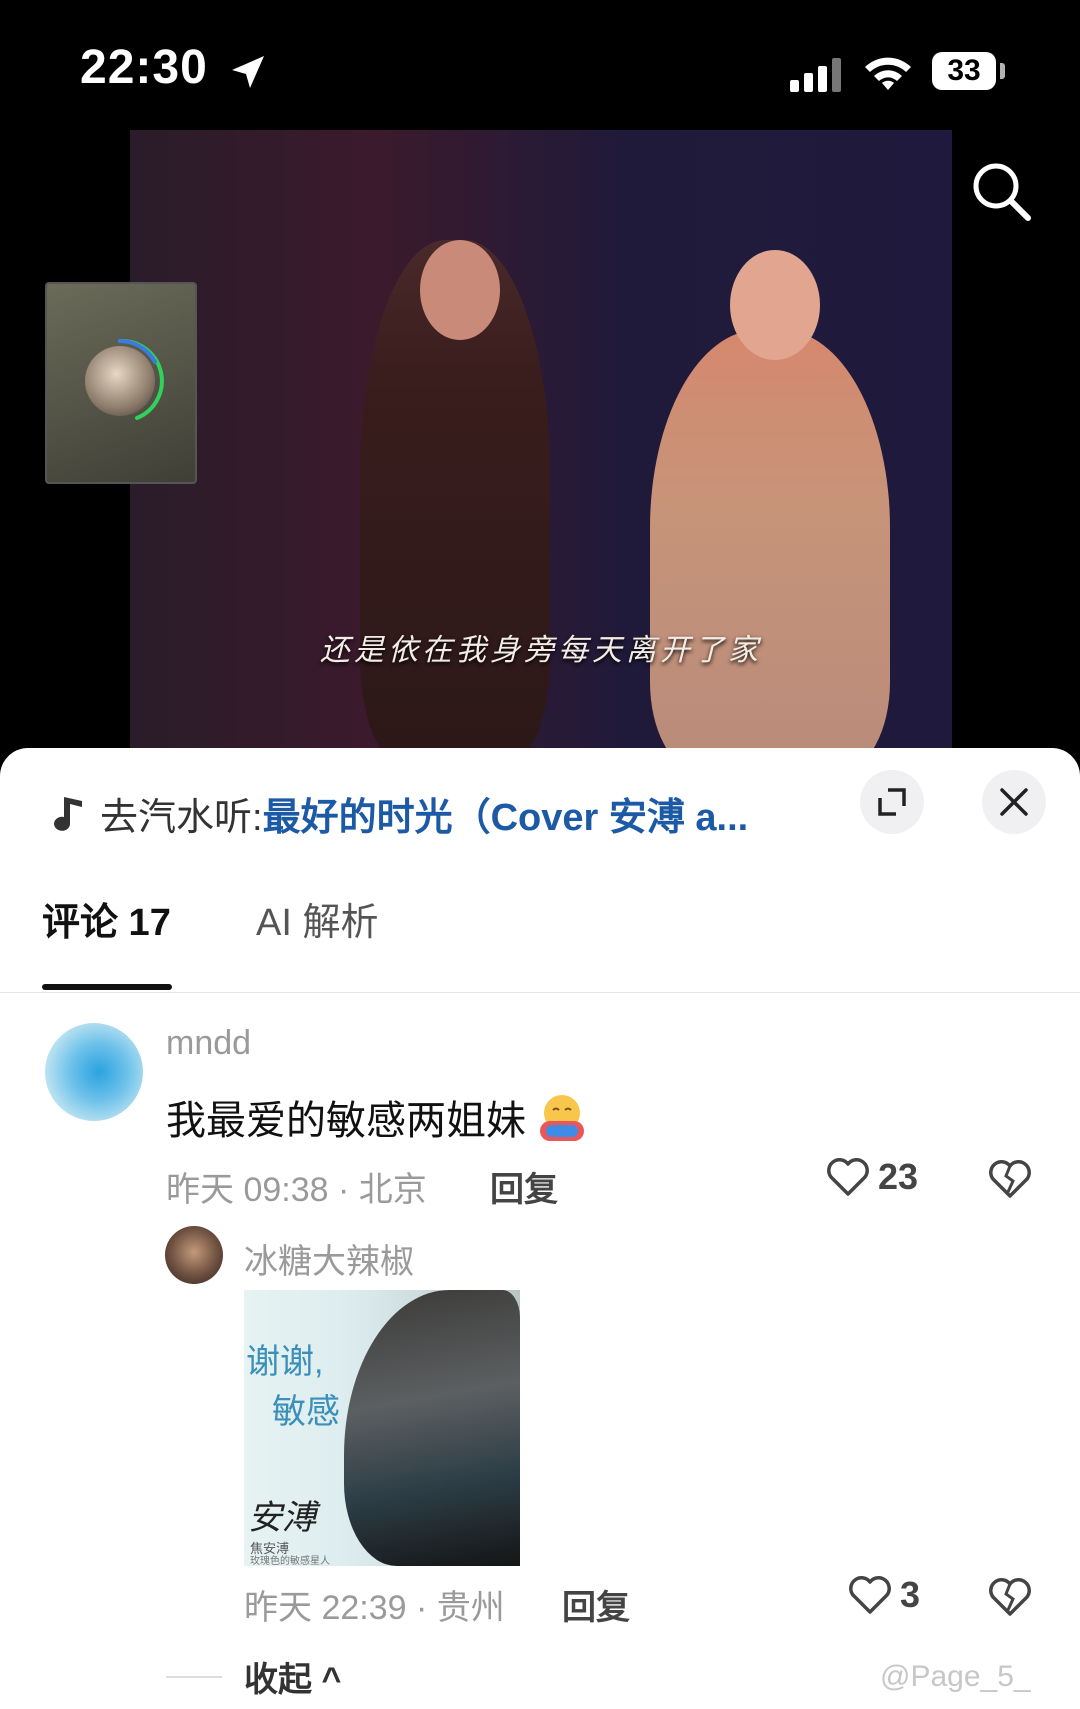 This screenshot has width=1080, height=1709. I want to click on hug-emoji-icon, so click(562, 1118).